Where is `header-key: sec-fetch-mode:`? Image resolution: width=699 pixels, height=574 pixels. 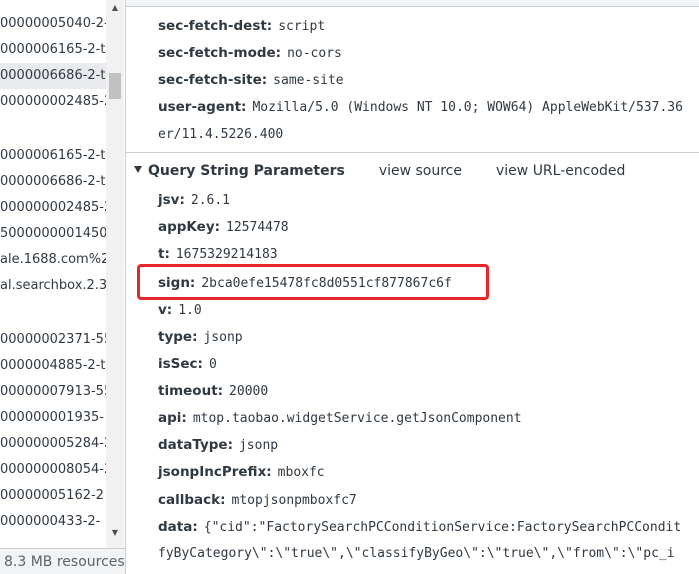 header-key: sec-fetch-mode: is located at coordinates (220, 53).